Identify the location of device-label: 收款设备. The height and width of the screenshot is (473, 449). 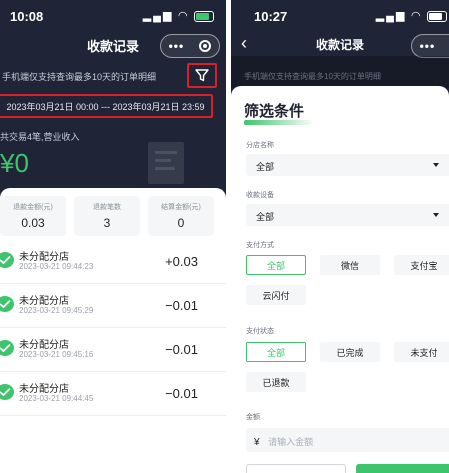
(260, 195).